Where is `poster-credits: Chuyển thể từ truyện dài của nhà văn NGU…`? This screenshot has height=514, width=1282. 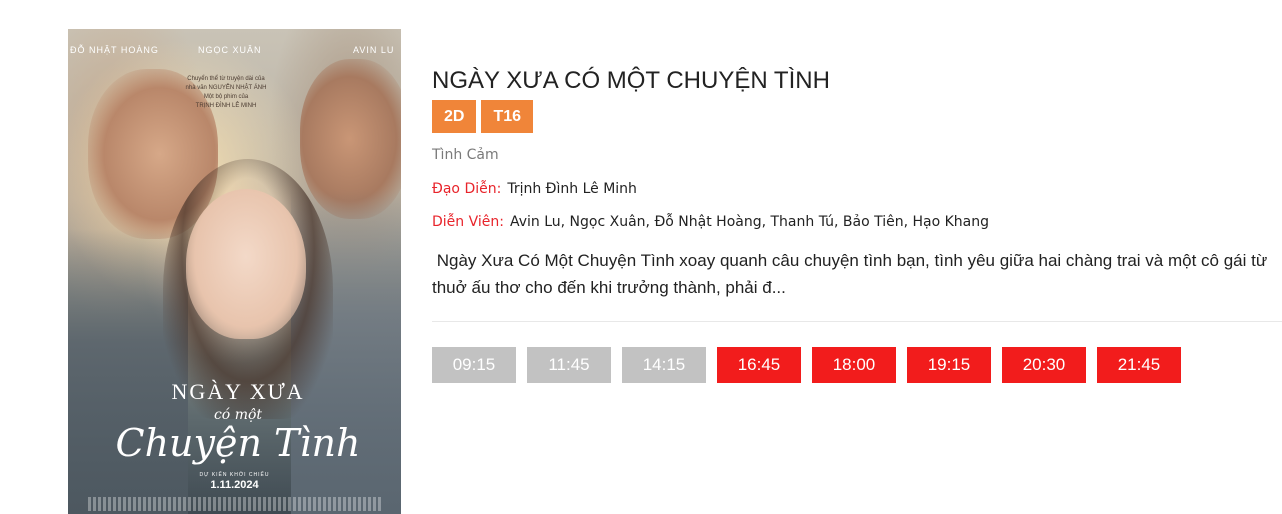 poster-credits: Chuyển thể từ truyện dài của nhà văn NGU… is located at coordinates (226, 93).